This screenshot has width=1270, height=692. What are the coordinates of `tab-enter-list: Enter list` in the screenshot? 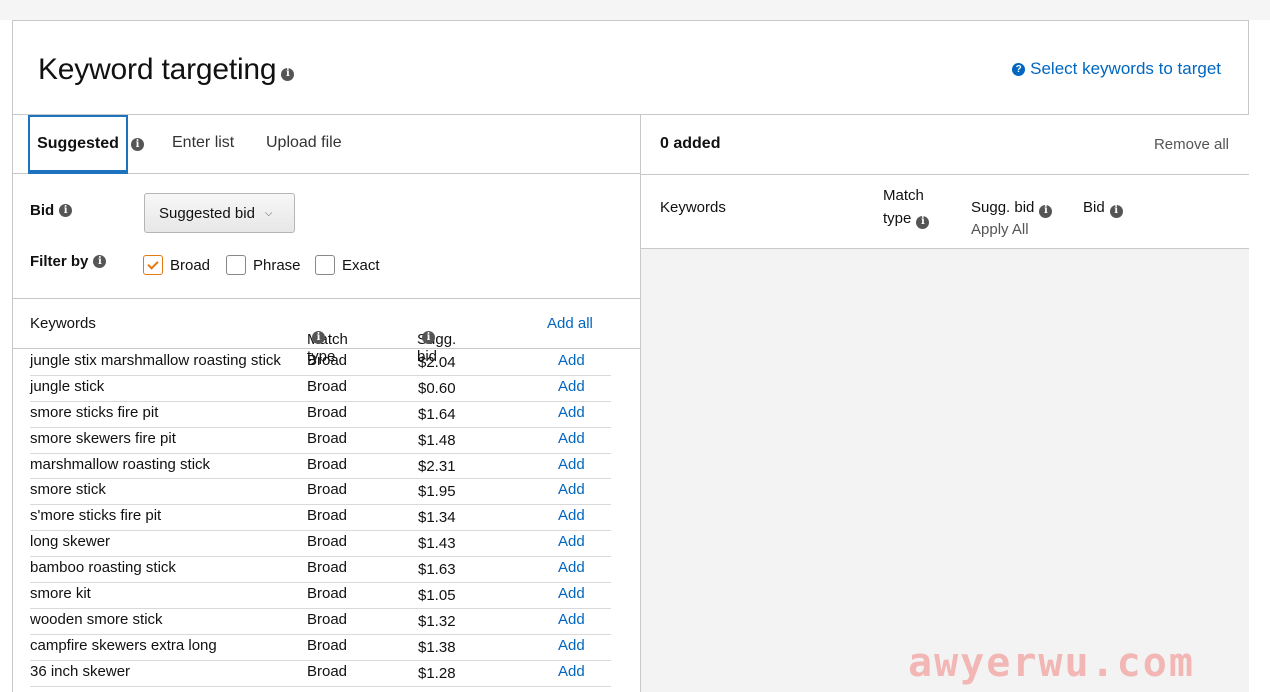 It's located at (203, 143).